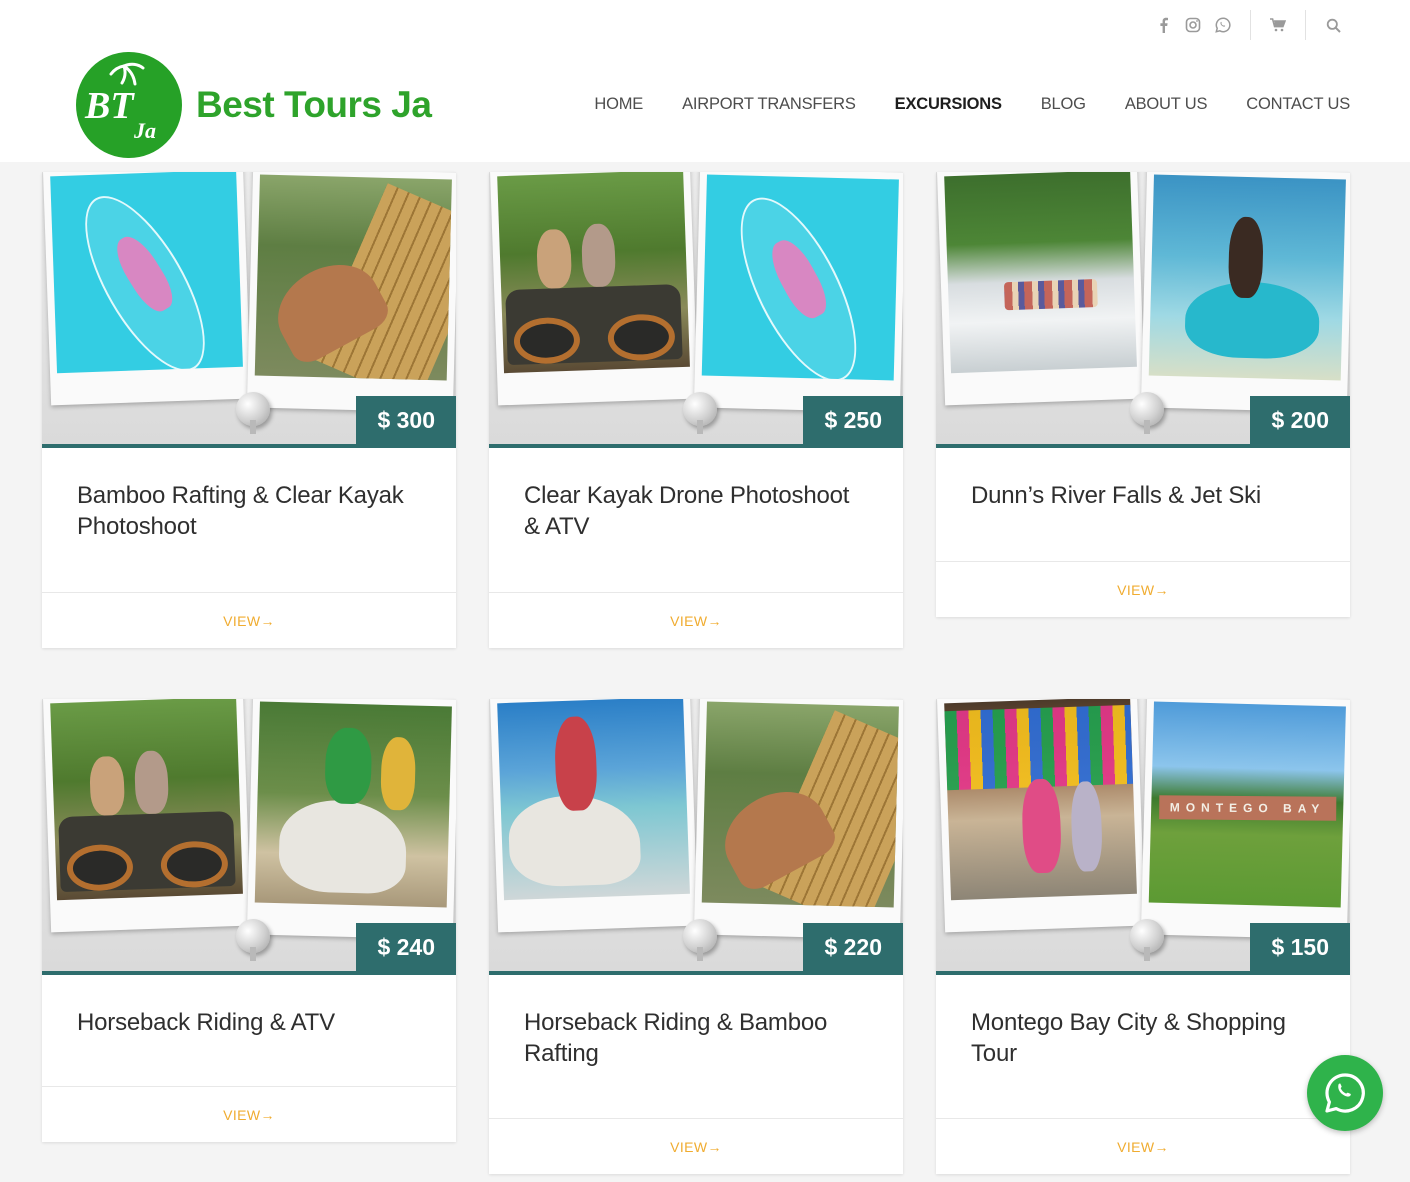 The image size is (1410, 1182). Describe the element at coordinates (1333, 25) in the screenshot. I see `search-icon` at that location.